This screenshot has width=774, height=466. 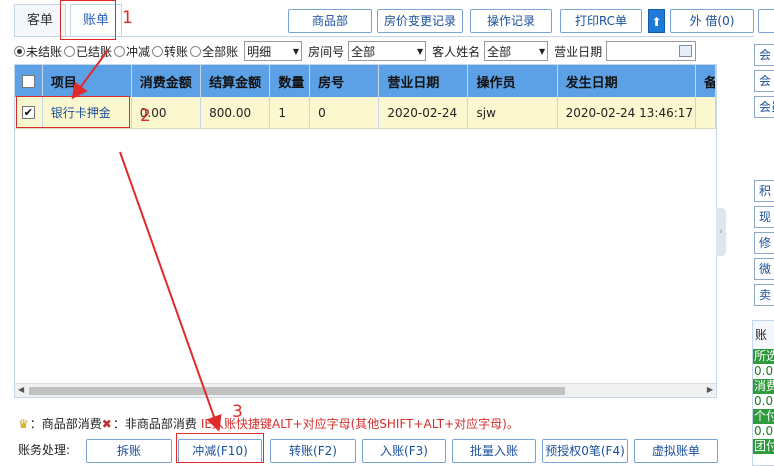 What do you see at coordinates (384, 36) in the screenshot?
I see `tab-divider` at bounding box center [384, 36].